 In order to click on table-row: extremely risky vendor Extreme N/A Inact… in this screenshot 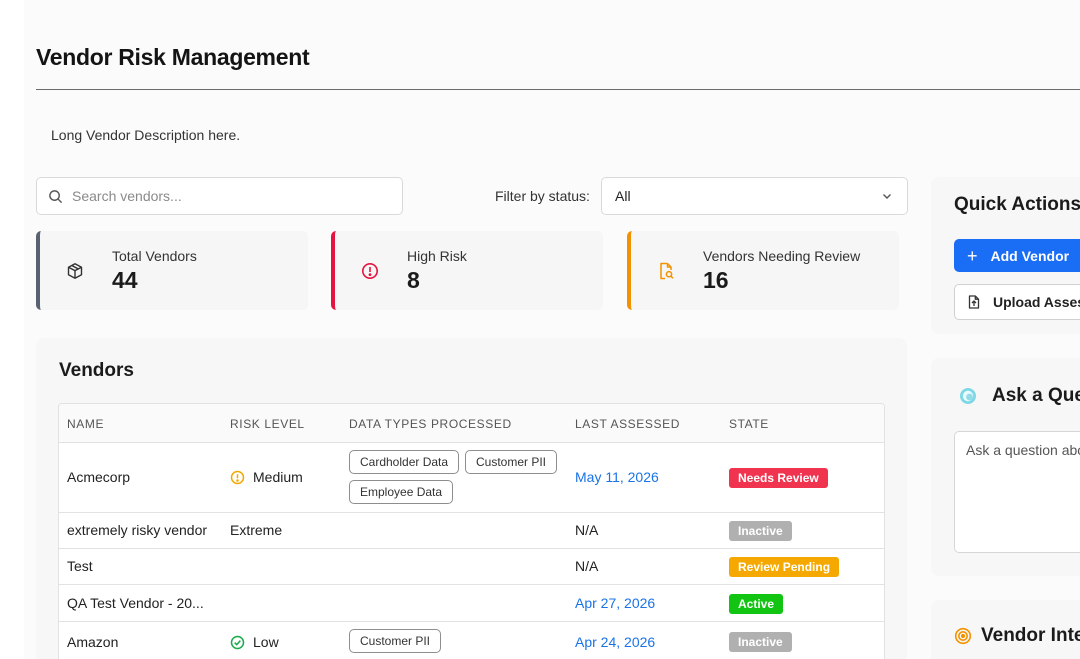, I will do `click(471, 531)`.